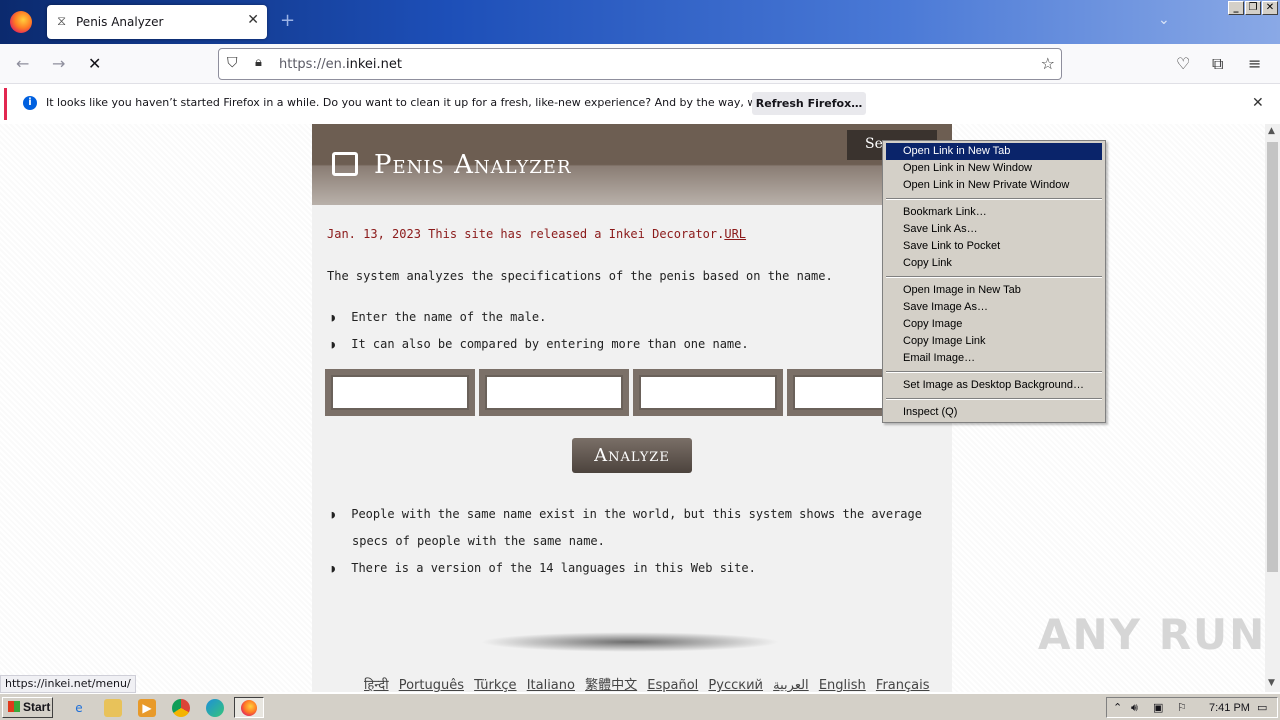  I want to click on language-link: Español, so click(672, 685).